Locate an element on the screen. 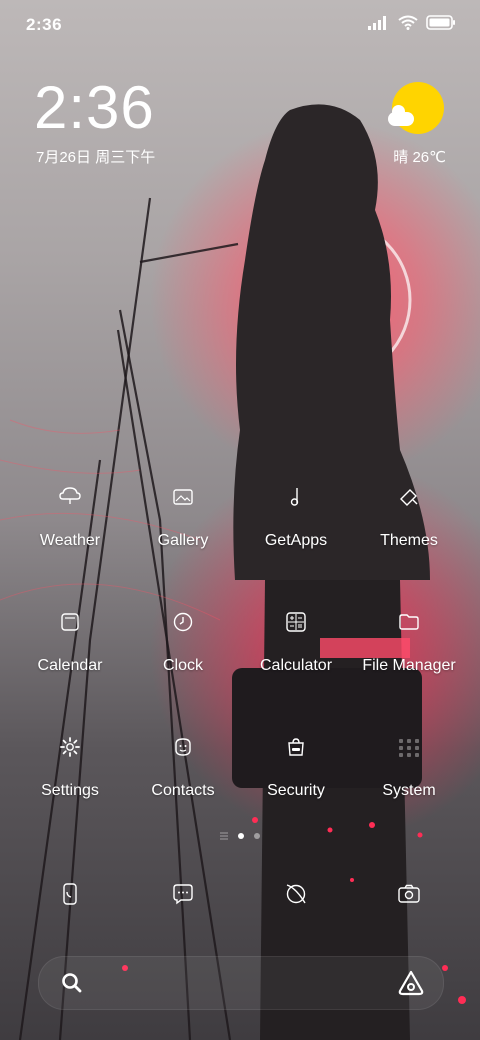  clock-widget-time: 2:36 is located at coordinates (94, 108).